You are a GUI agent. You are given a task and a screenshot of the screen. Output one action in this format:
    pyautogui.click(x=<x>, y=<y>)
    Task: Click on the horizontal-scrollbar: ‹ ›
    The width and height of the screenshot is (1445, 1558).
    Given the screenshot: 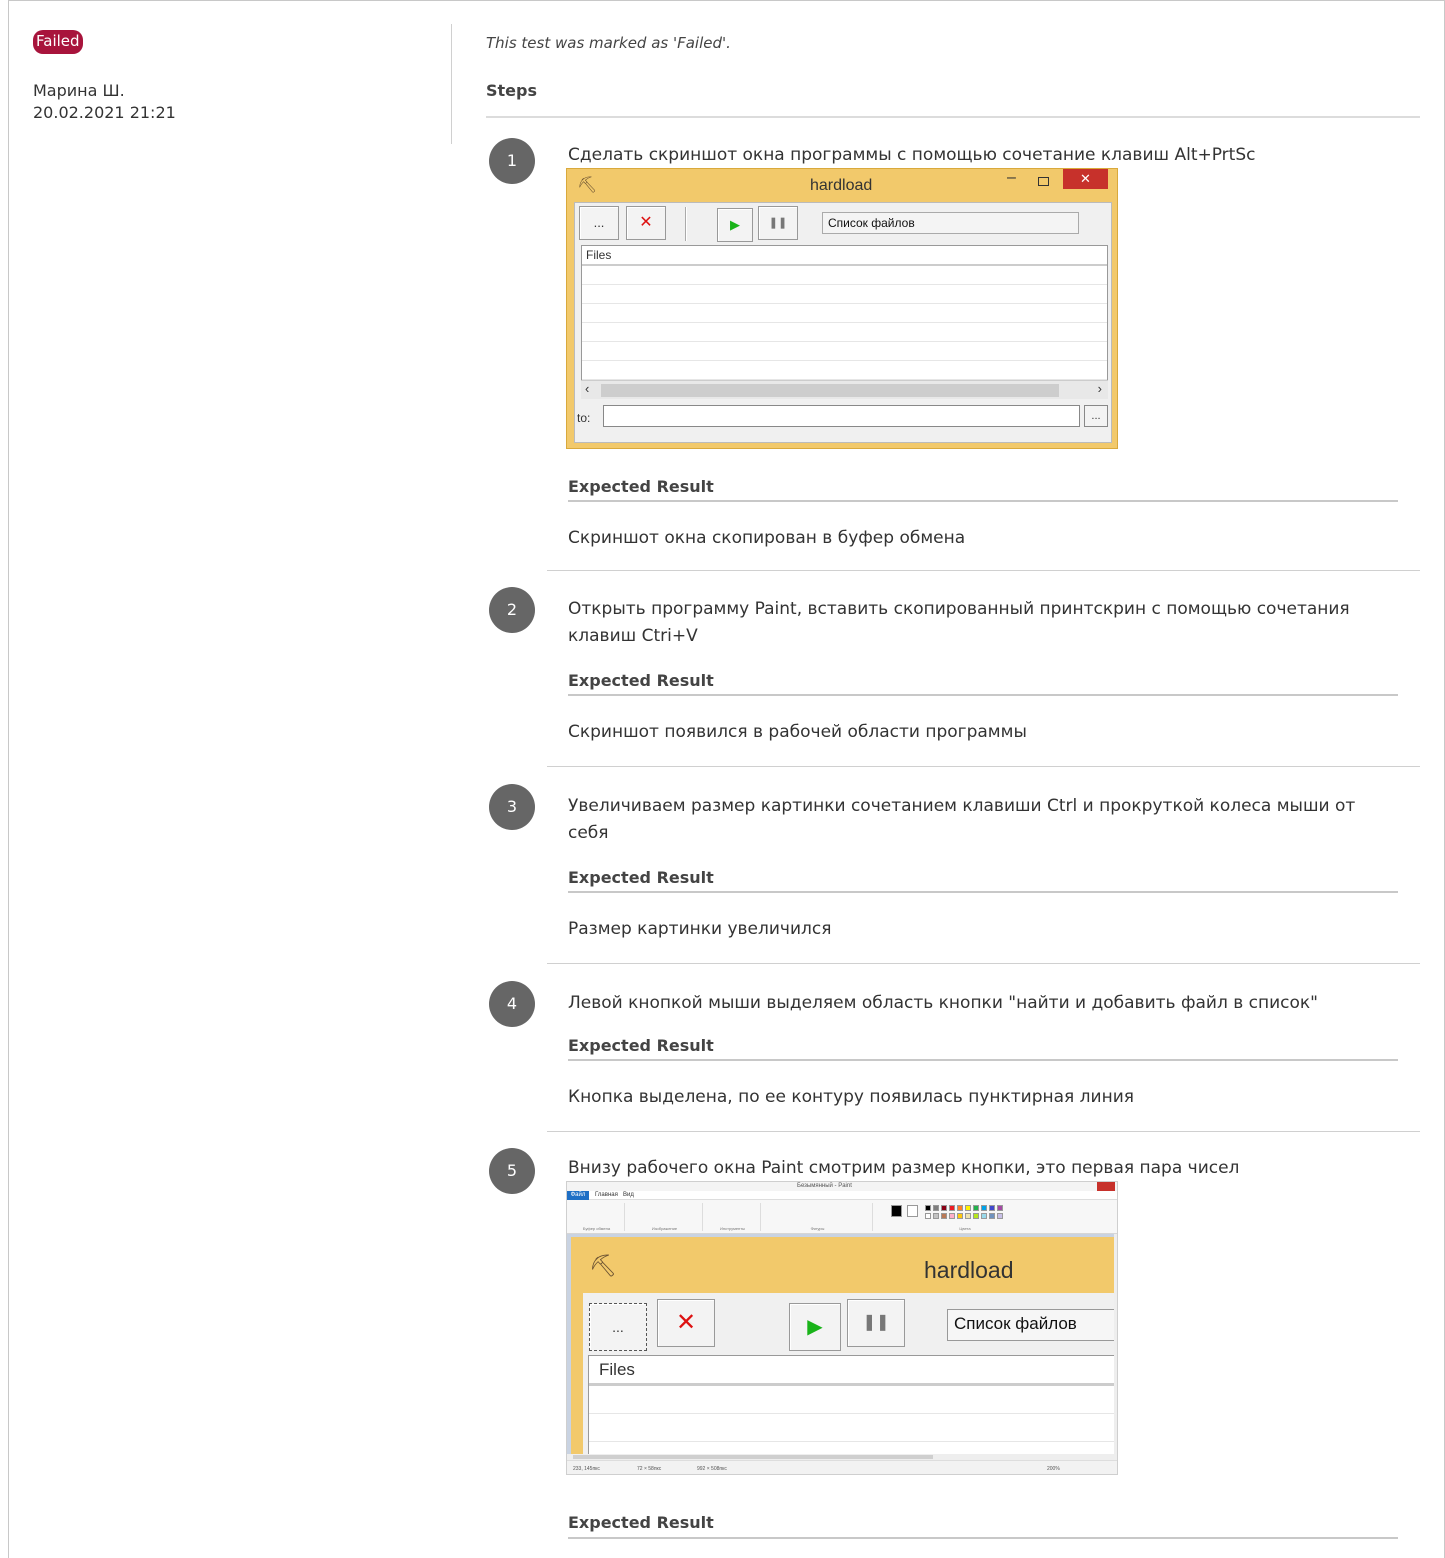 What is the action you would take?
    pyautogui.click(x=844, y=389)
    